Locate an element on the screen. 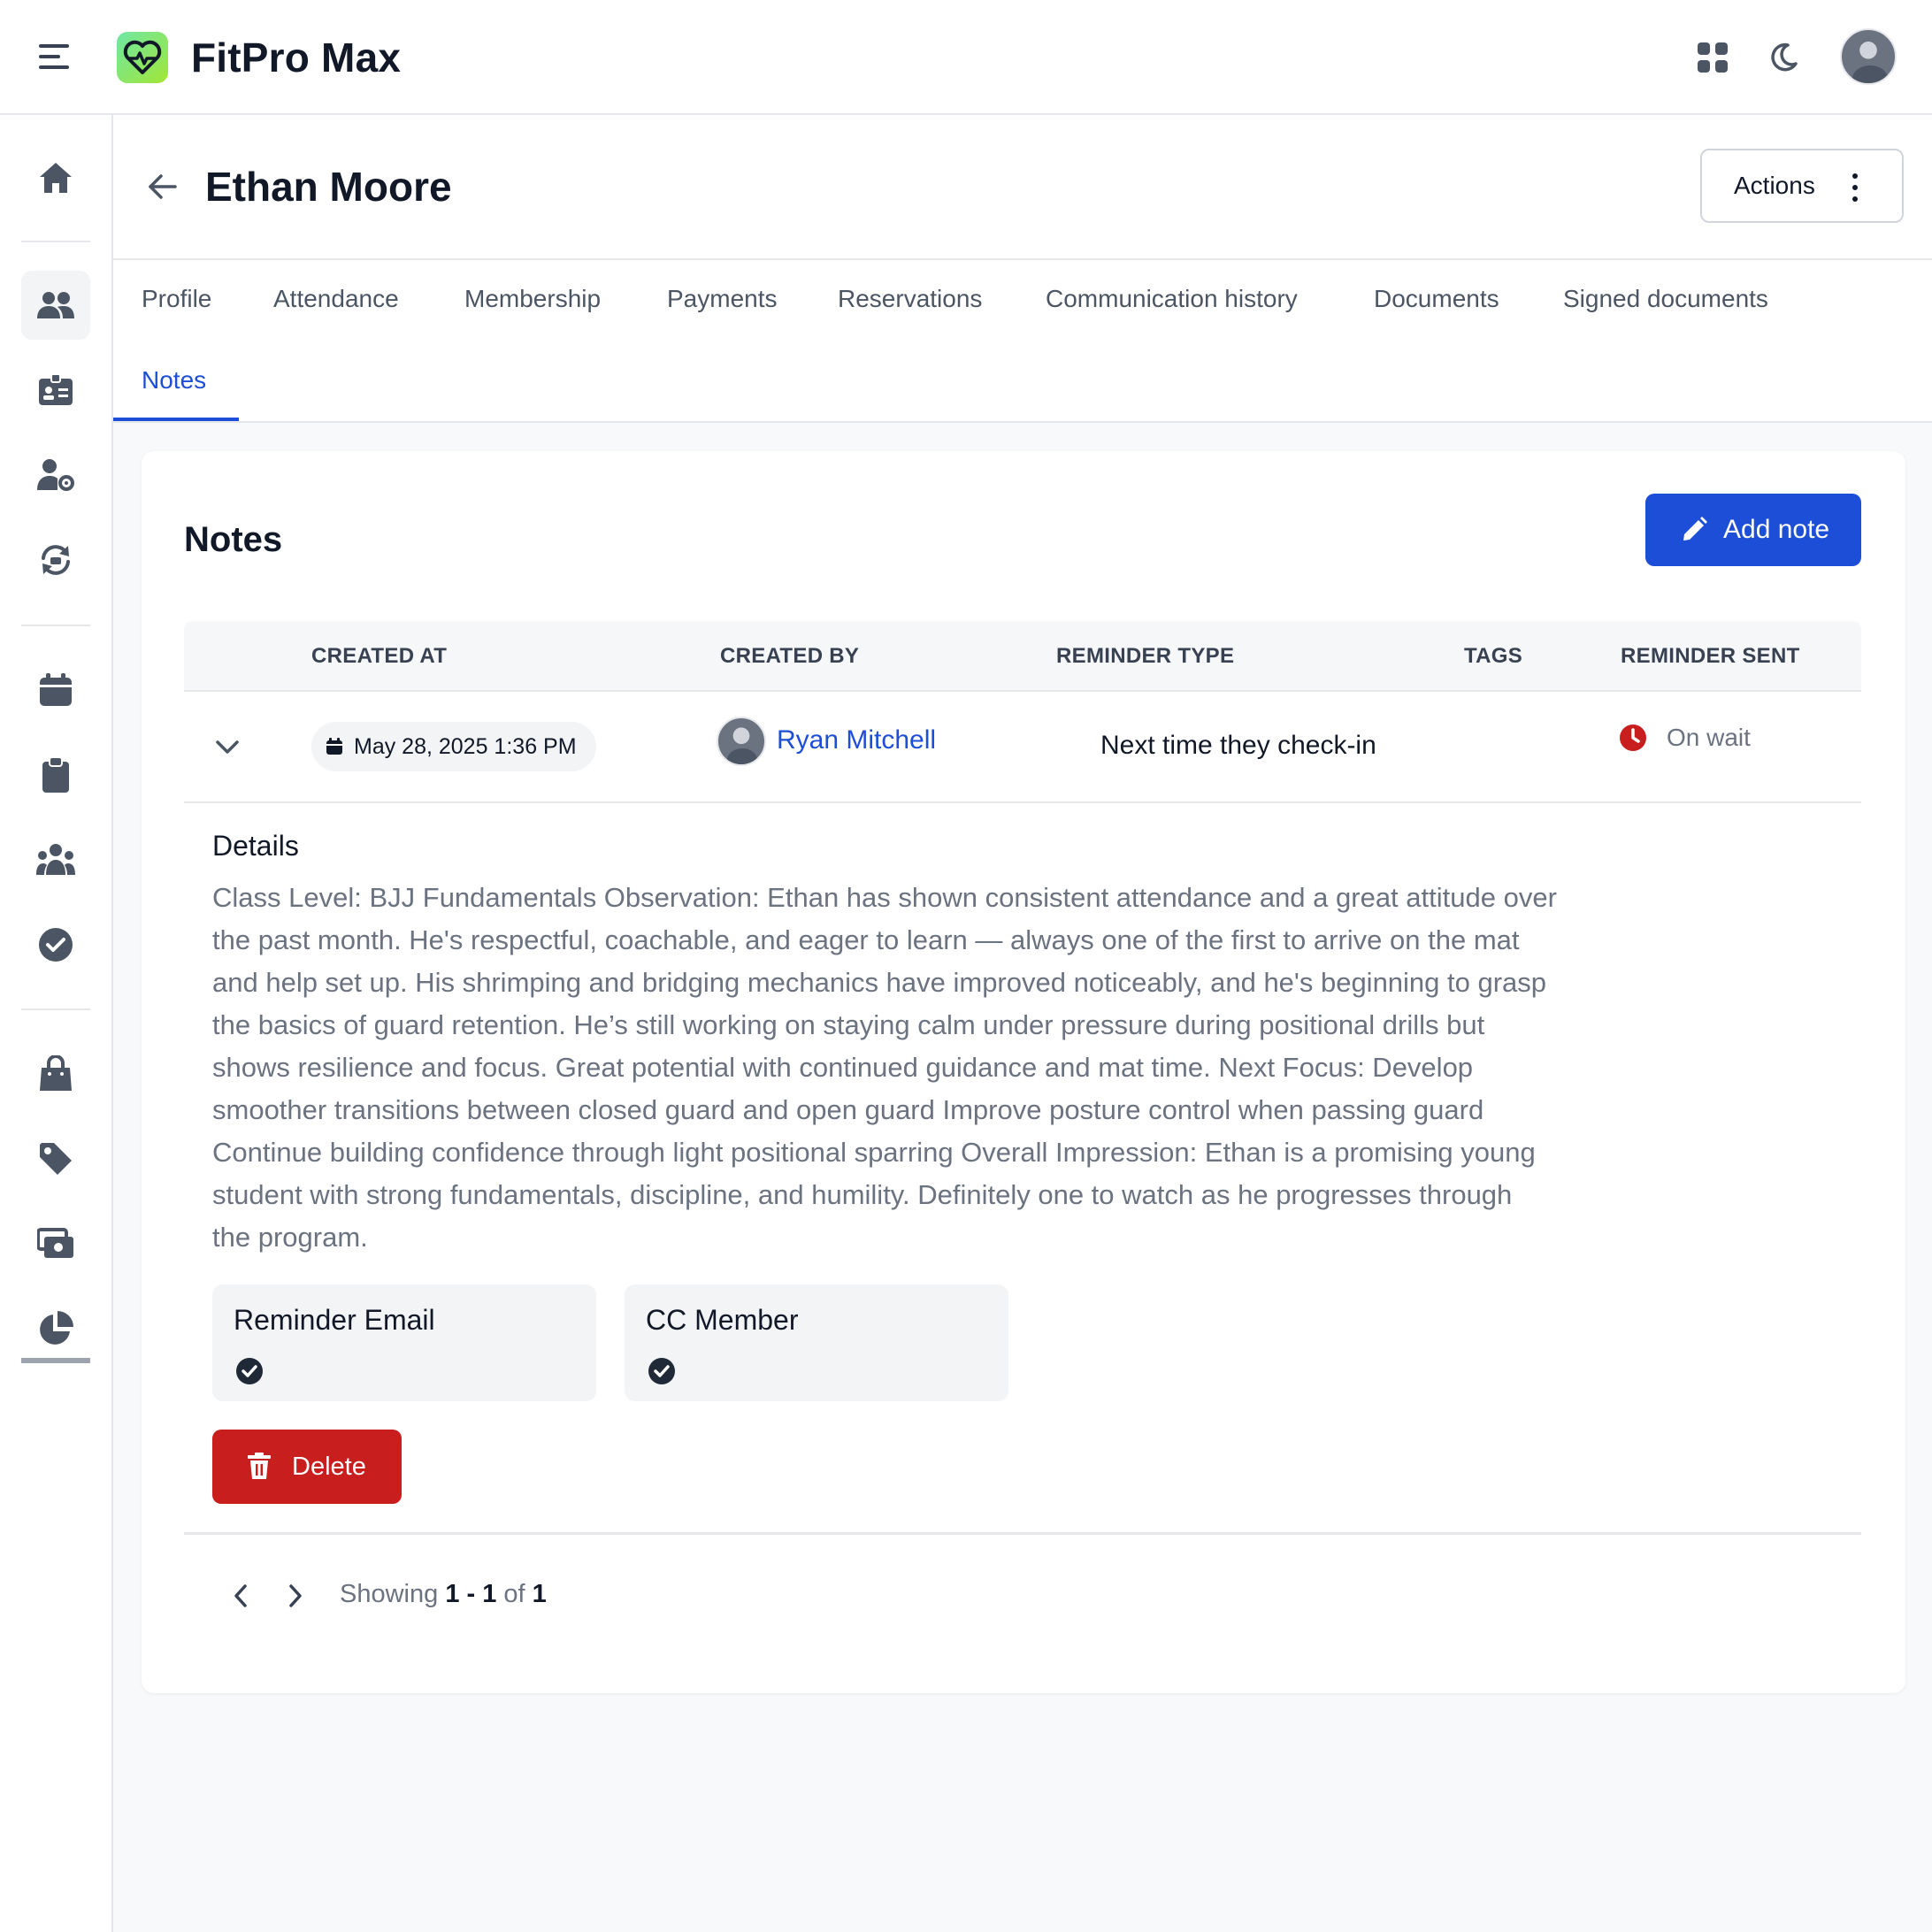 This screenshot has height=1932, width=1932. shopping-bag-icon is located at coordinates (56, 1073).